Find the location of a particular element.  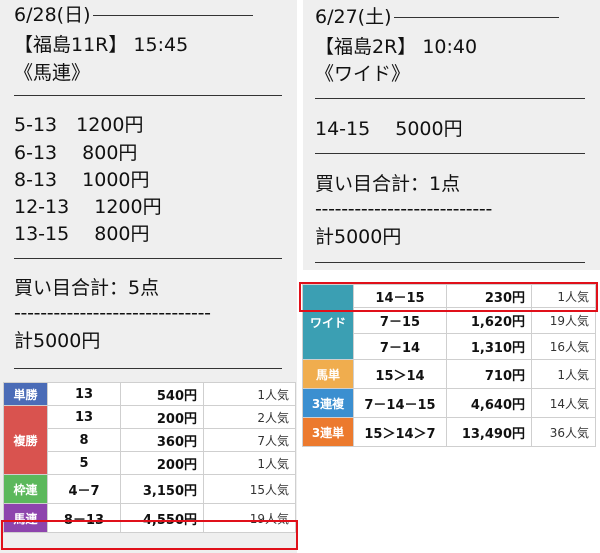

right-total-amount: 計5000円 is located at coordinates (358, 237).